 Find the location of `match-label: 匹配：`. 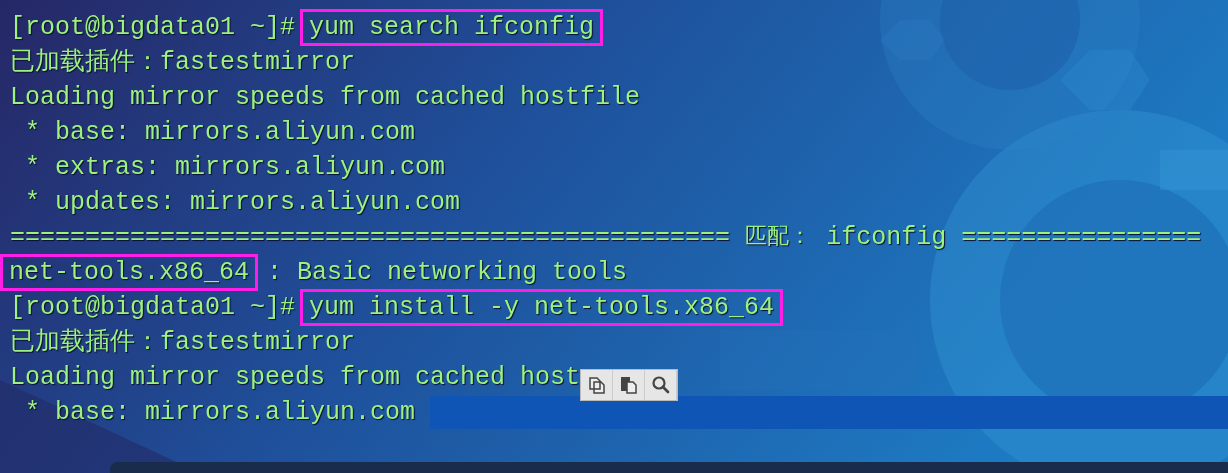

match-label: 匹配： is located at coordinates (778, 238).